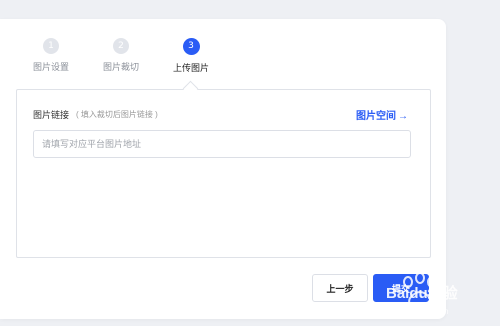 Image resolution: width=500 pixels, height=326 pixels. Describe the element at coordinates (401, 288) in the screenshot. I see `submit-button: 提交` at that location.